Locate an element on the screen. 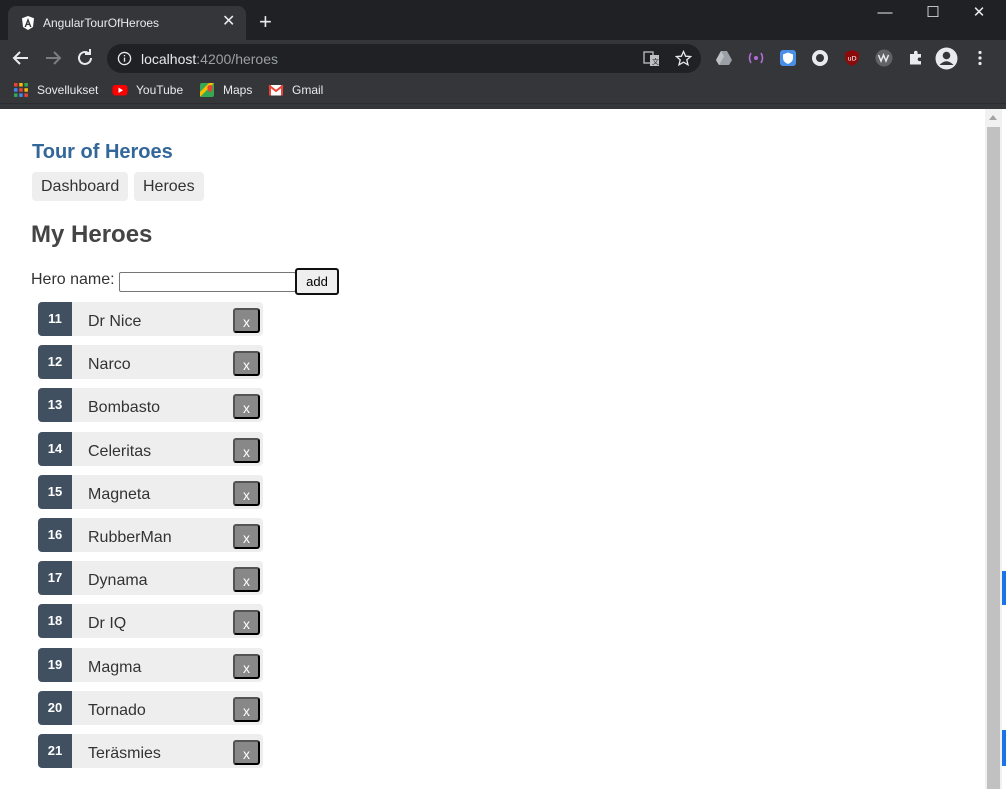 Image resolution: width=1006 pixels, height=789 pixels. page-scrollbar is located at coordinates (993, 449).